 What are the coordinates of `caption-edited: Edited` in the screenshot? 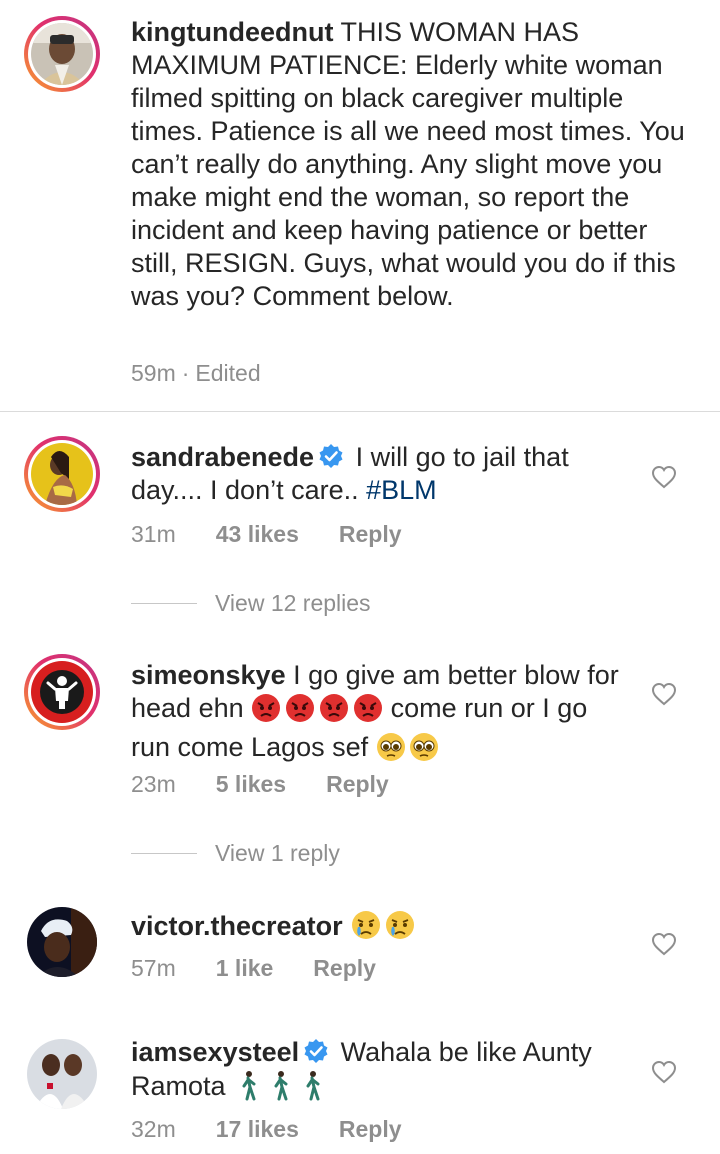 It's located at (228, 373).